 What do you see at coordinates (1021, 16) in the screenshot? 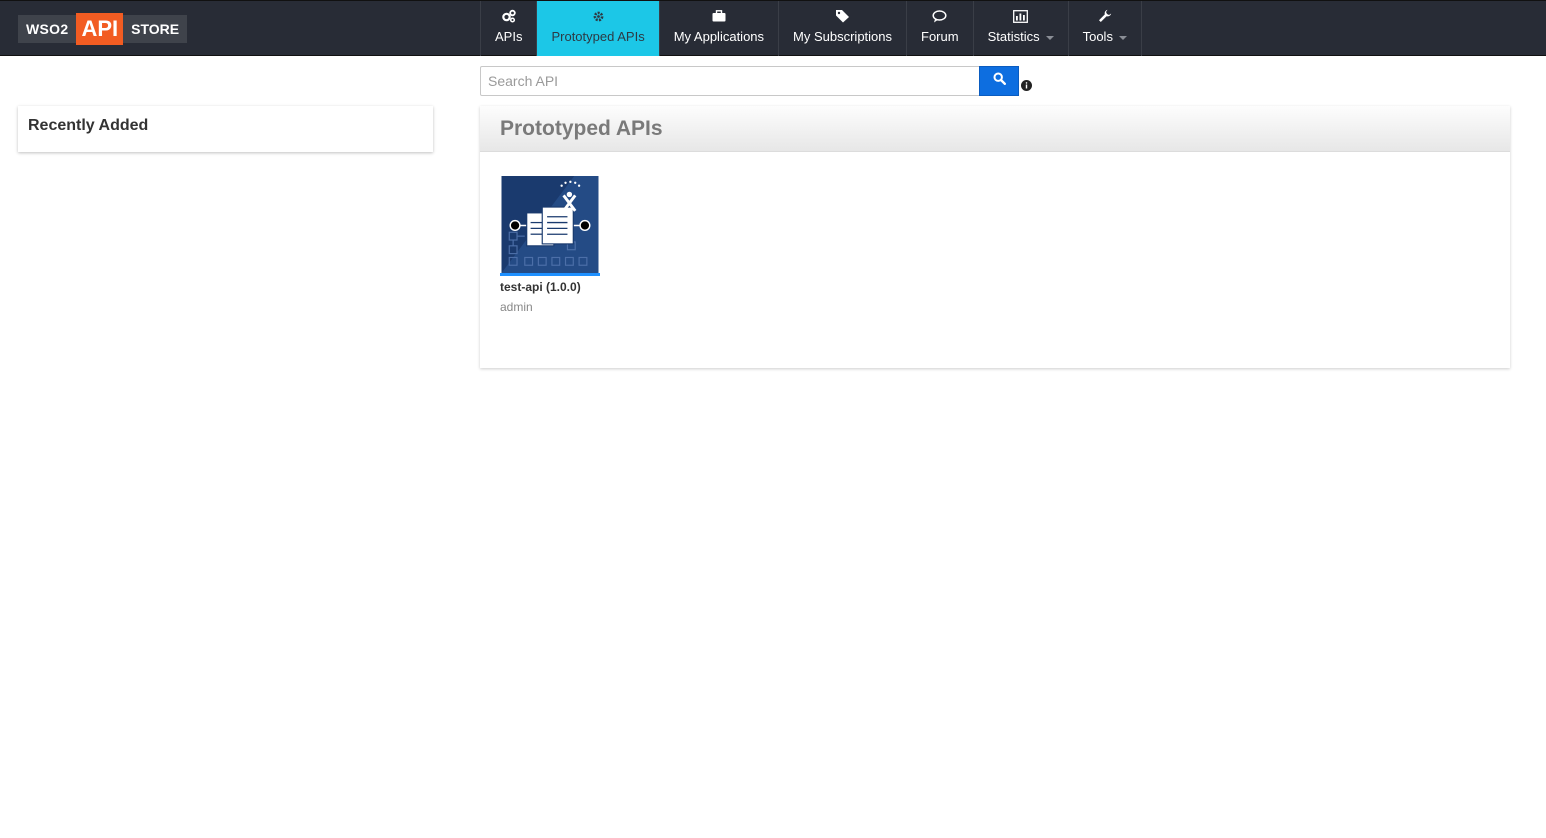
I see `bar-chart-icon` at bounding box center [1021, 16].